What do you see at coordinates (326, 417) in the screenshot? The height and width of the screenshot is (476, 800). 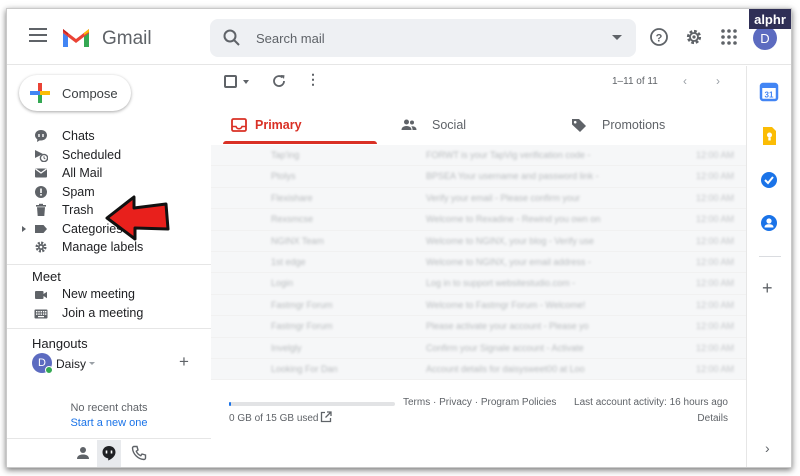 I see `open-external-icon` at bounding box center [326, 417].